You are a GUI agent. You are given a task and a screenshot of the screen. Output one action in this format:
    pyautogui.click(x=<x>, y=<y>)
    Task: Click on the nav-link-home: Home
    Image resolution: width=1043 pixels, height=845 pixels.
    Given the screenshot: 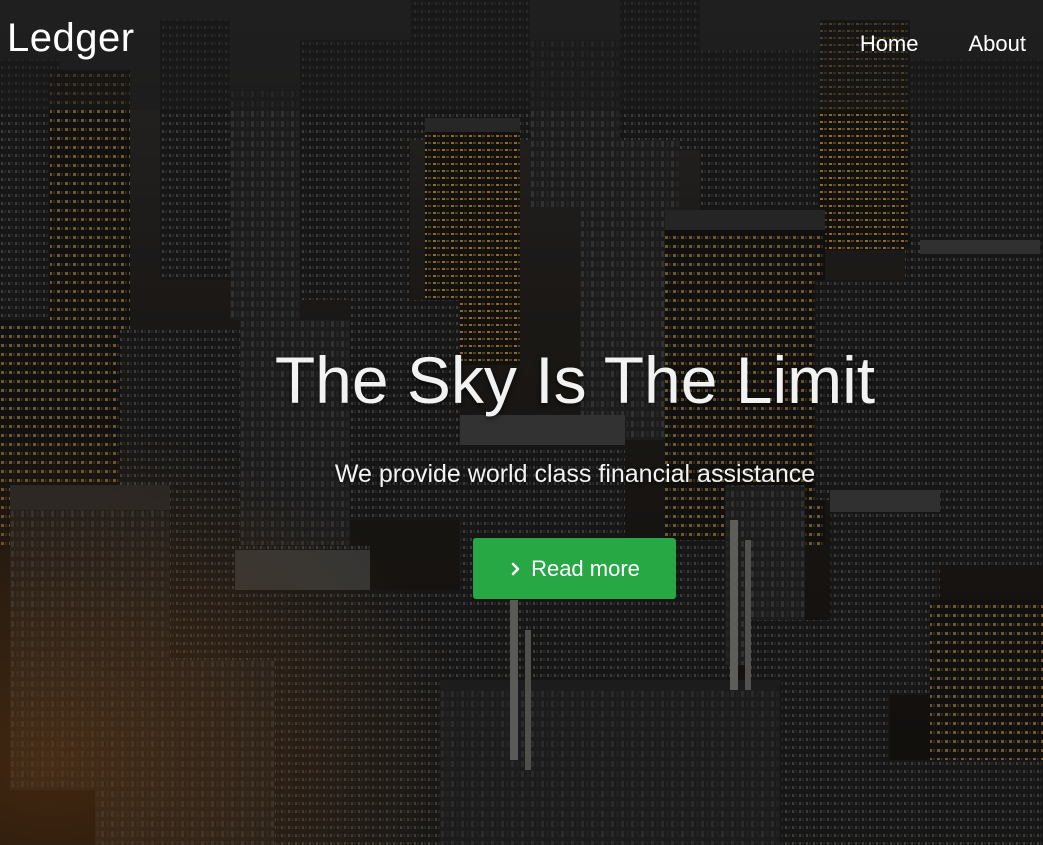 What is the action you would take?
    pyautogui.click(x=889, y=44)
    